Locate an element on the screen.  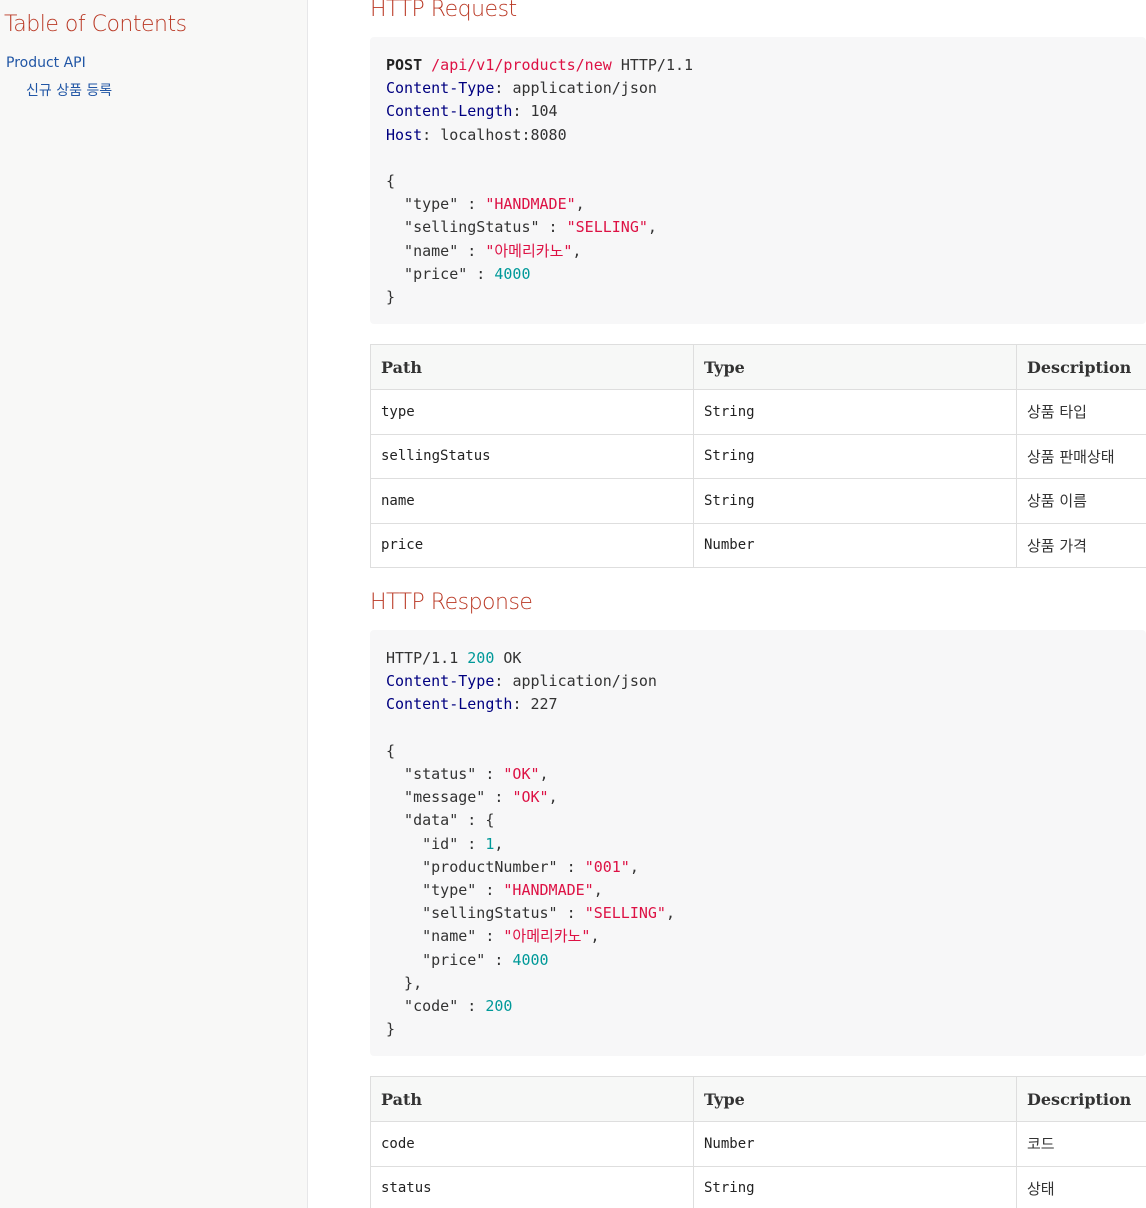
request-body-type: "HANDMADE" is located at coordinates (530, 204).